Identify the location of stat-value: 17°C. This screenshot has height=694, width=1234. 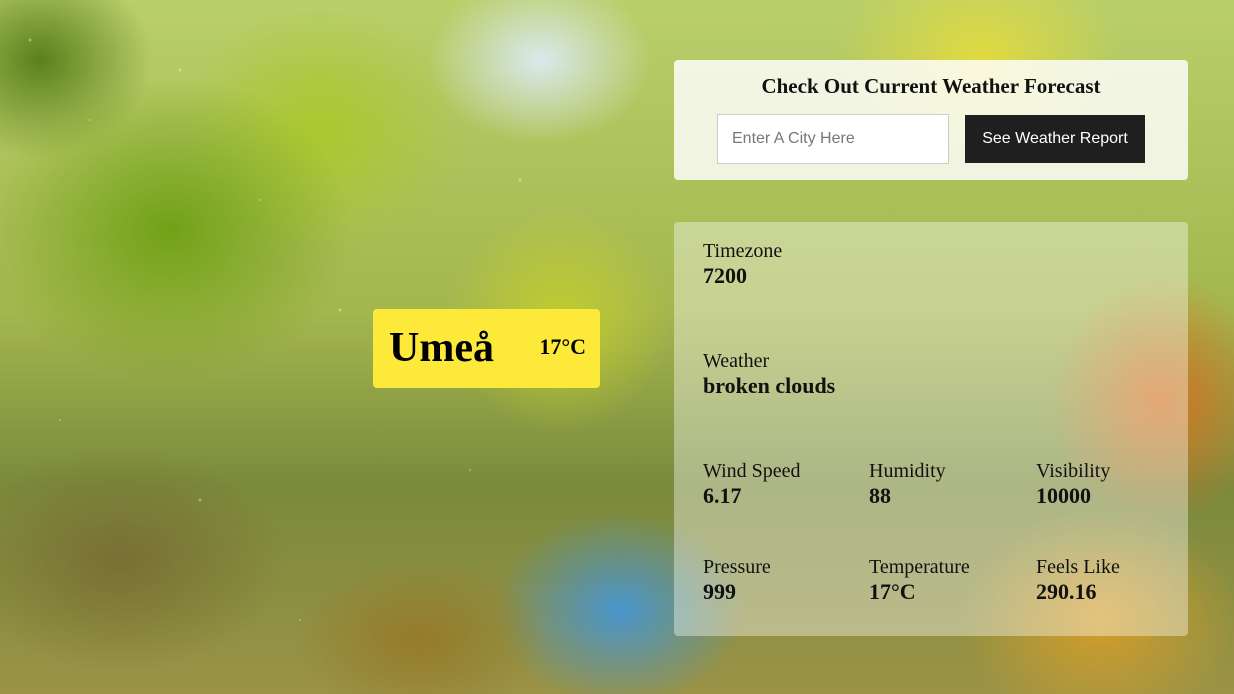
(892, 591).